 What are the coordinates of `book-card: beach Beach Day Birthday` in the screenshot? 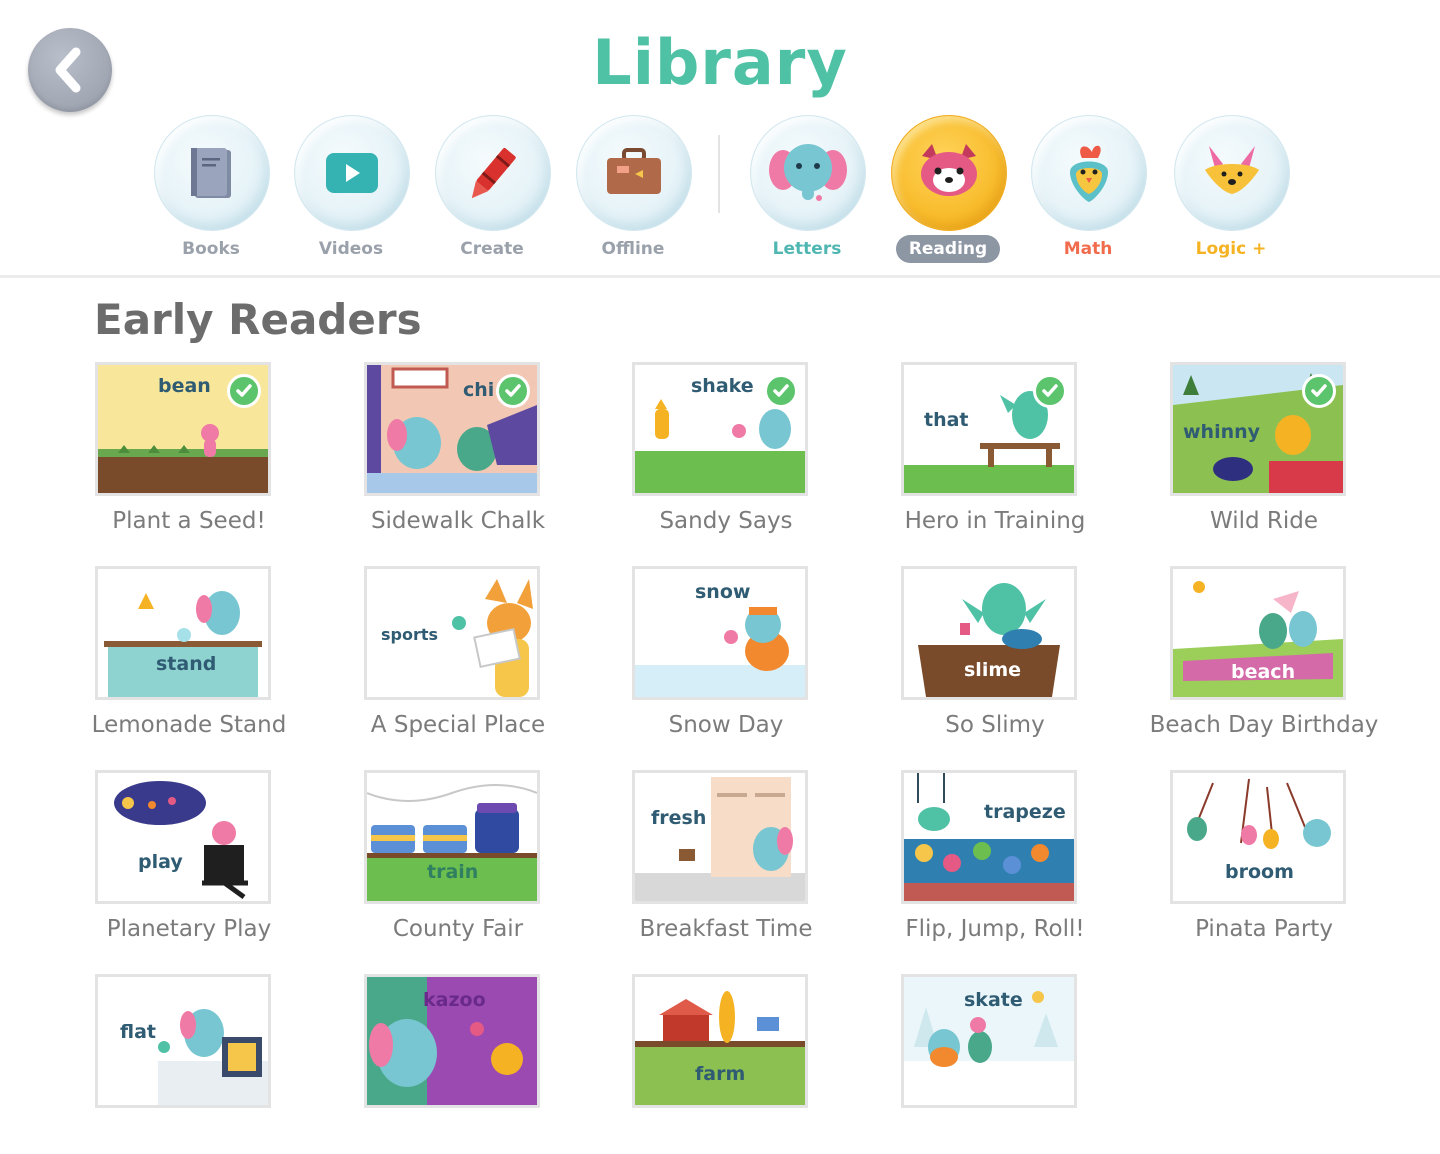 It's located at (1264, 656).